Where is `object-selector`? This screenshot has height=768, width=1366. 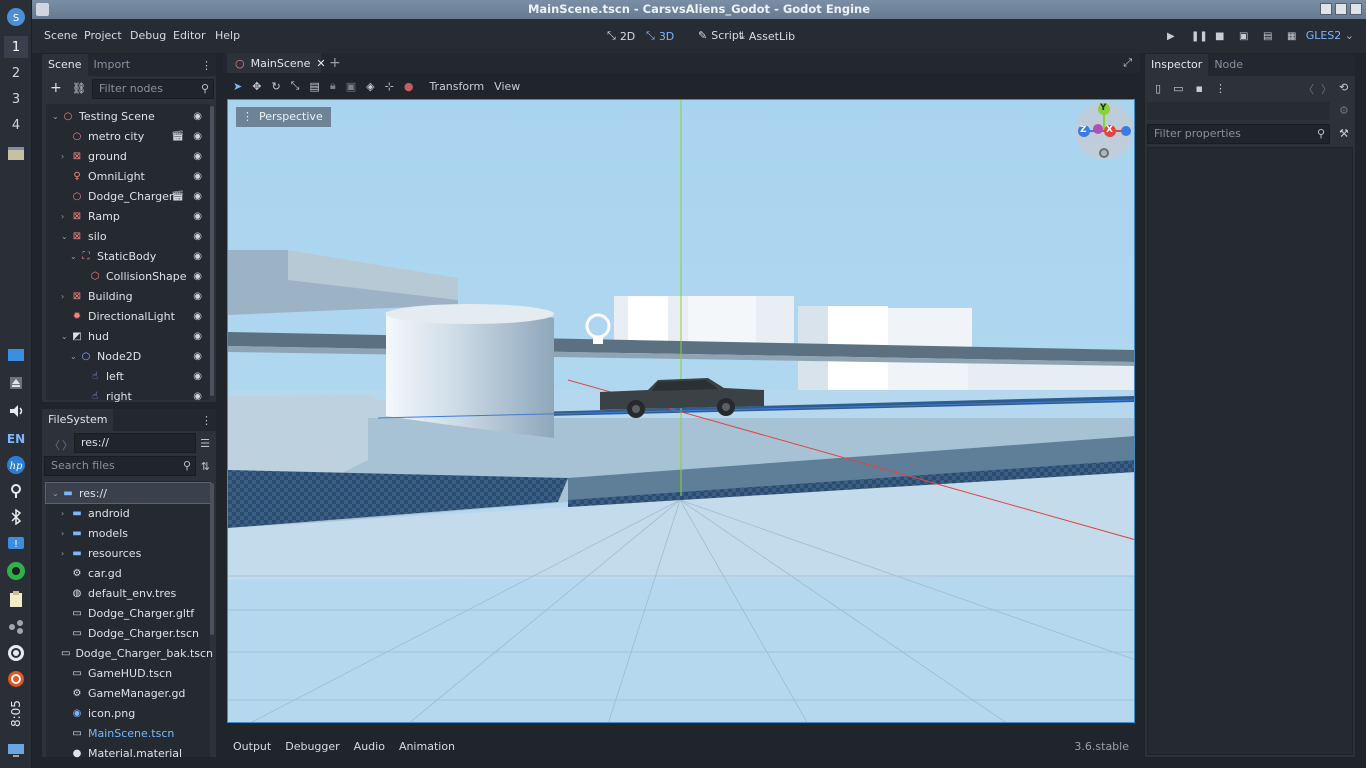 object-selector is located at coordinates (1238, 111).